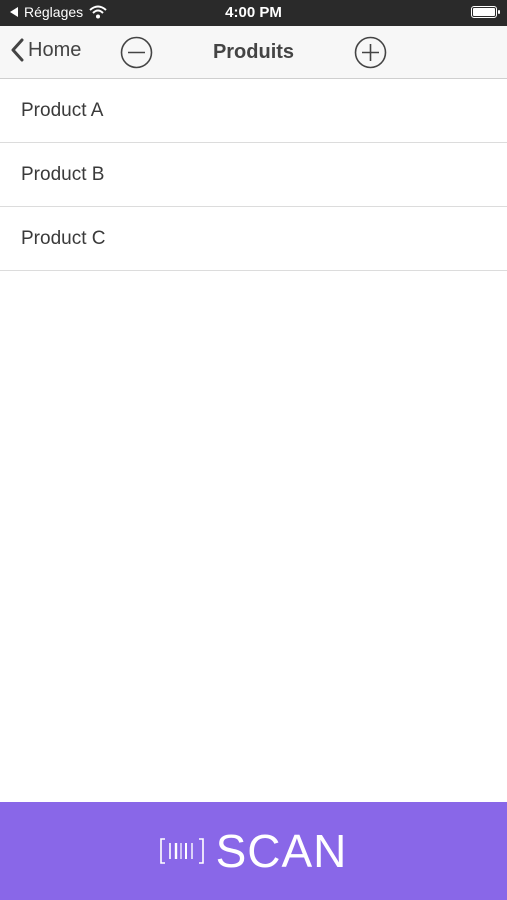 This screenshot has height=900, width=507. I want to click on product-name: Product C, so click(63, 238).